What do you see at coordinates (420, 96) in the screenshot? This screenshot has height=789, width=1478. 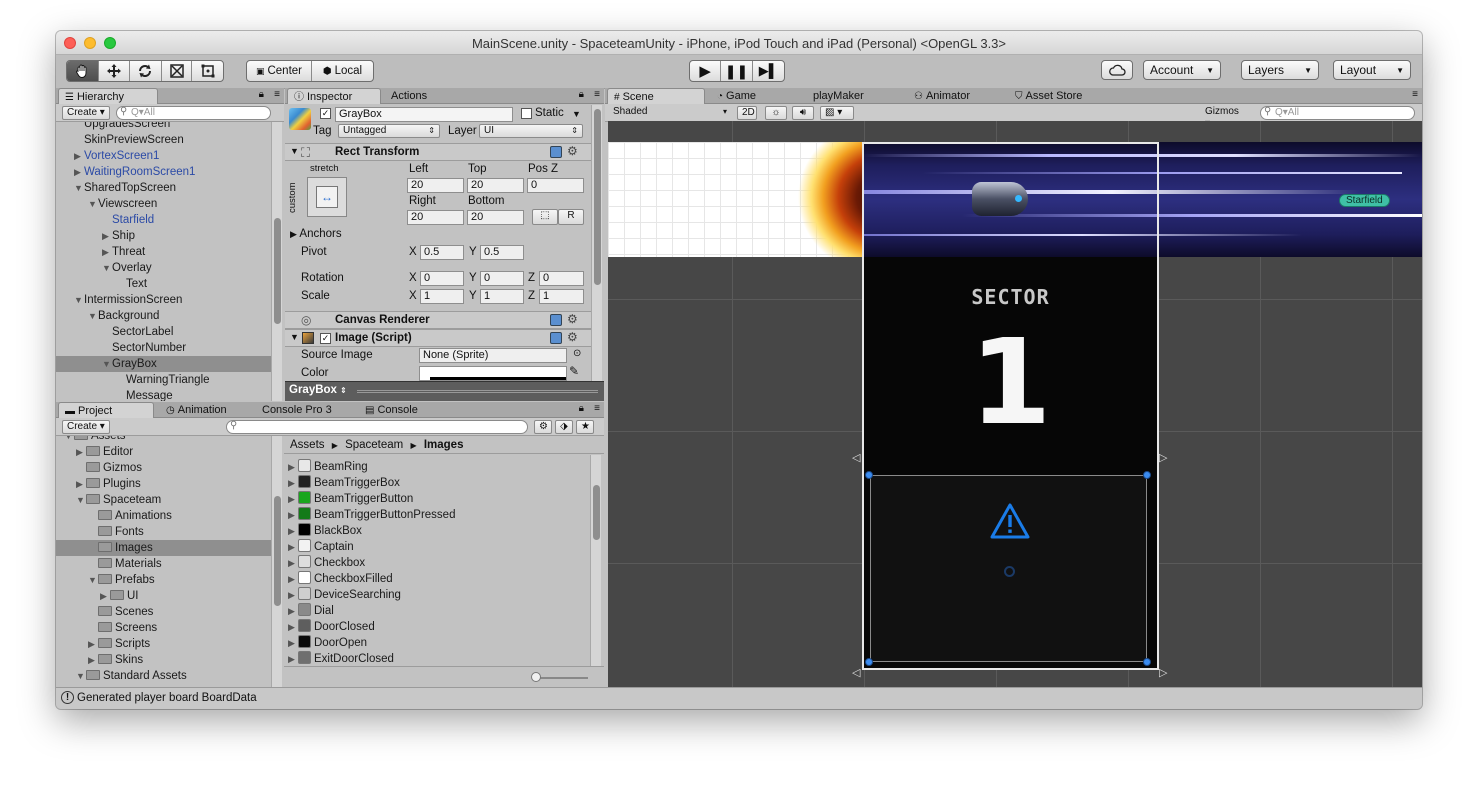 I see `tab-actions: Actions` at bounding box center [420, 96].